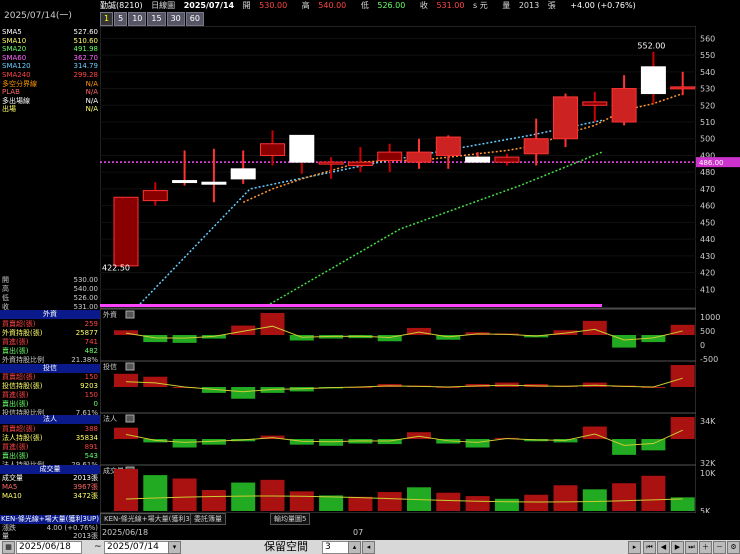 This screenshot has width=740, height=554. I want to click on next-page-icon: ▶, so click(677, 547).